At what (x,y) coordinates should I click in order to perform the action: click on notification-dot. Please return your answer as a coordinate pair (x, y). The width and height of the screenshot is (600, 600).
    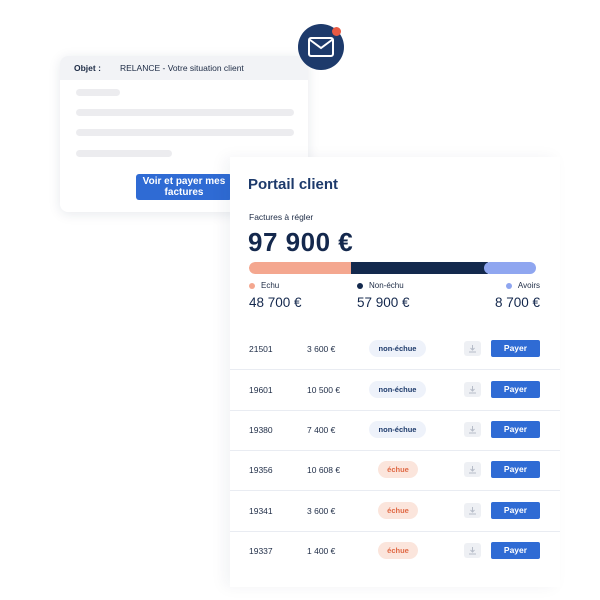
    Looking at the image, I should click on (336, 31).